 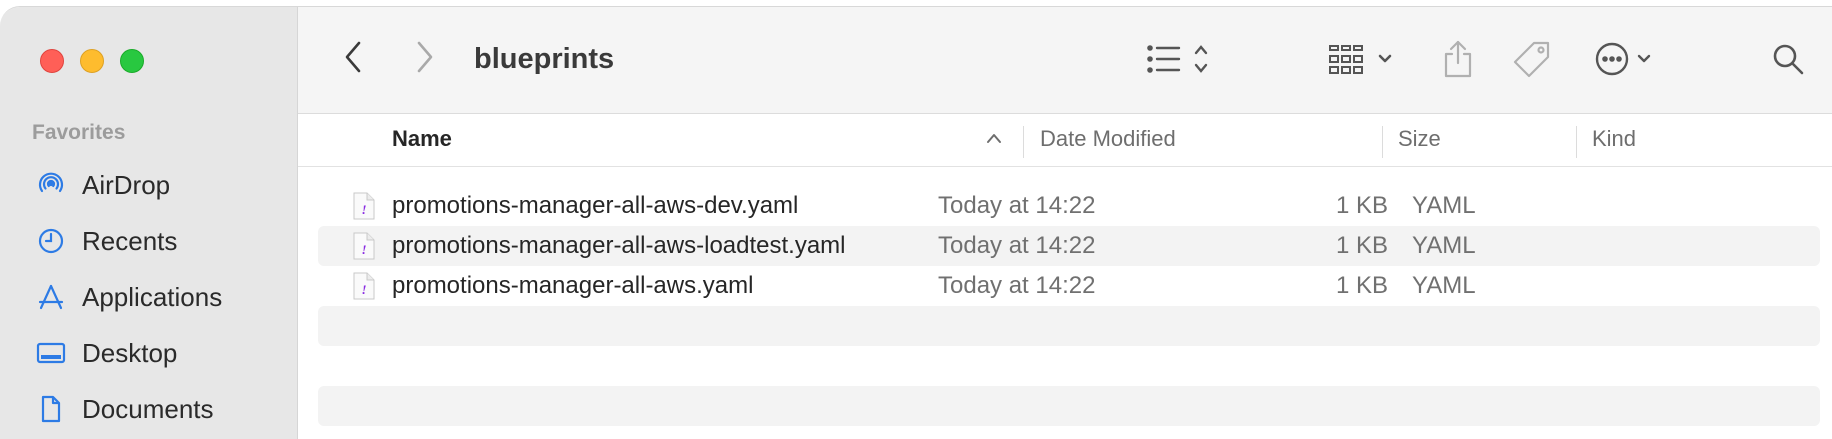 I want to click on sidebar-item-label: AirDrop, so click(x=126, y=184).